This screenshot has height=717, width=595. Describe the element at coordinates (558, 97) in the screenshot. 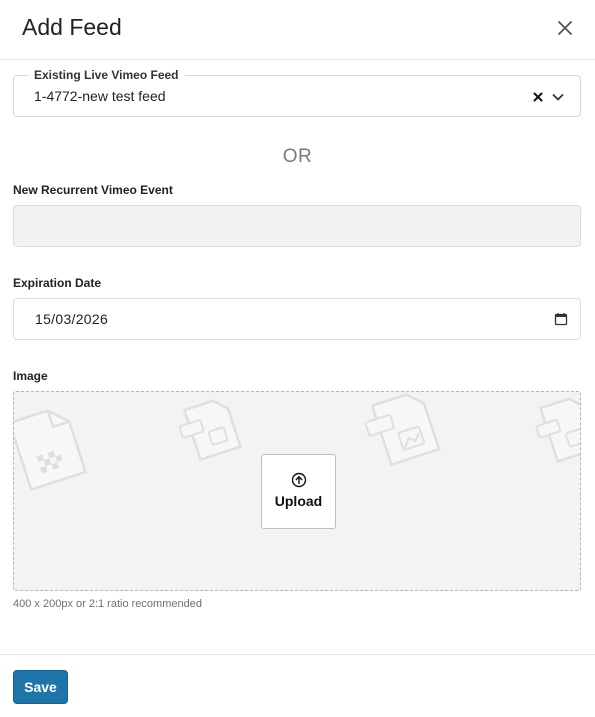

I see `chevron-down-icon` at that location.